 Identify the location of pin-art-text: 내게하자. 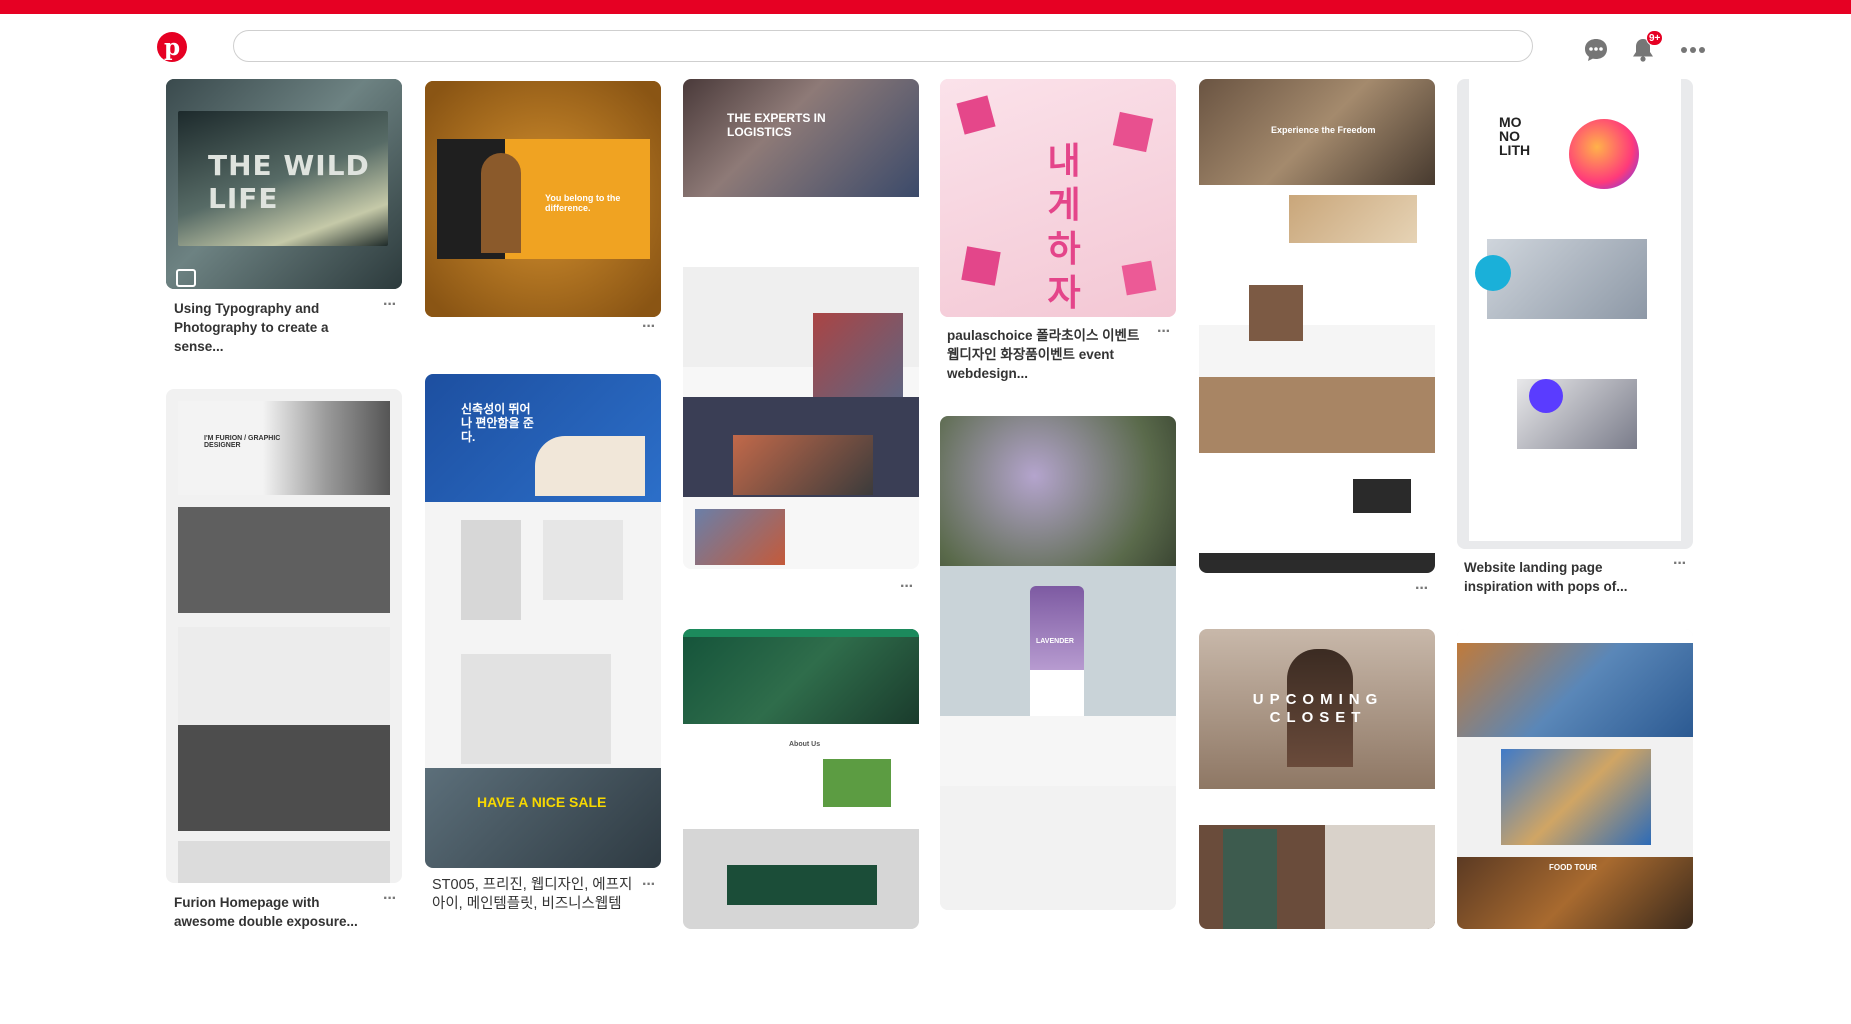
(1064, 226).